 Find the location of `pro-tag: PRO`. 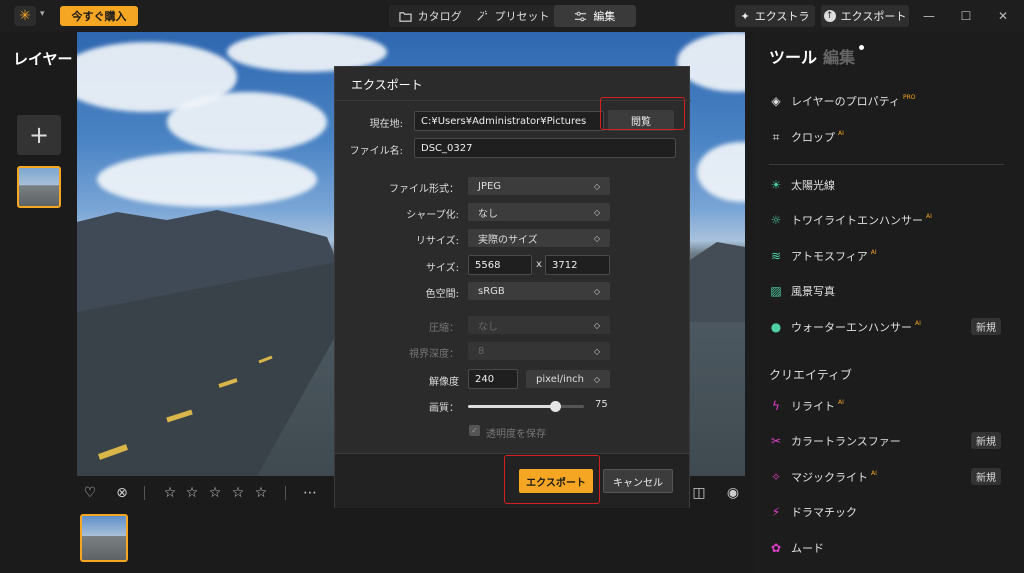

pro-tag: PRO is located at coordinates (909, 97).